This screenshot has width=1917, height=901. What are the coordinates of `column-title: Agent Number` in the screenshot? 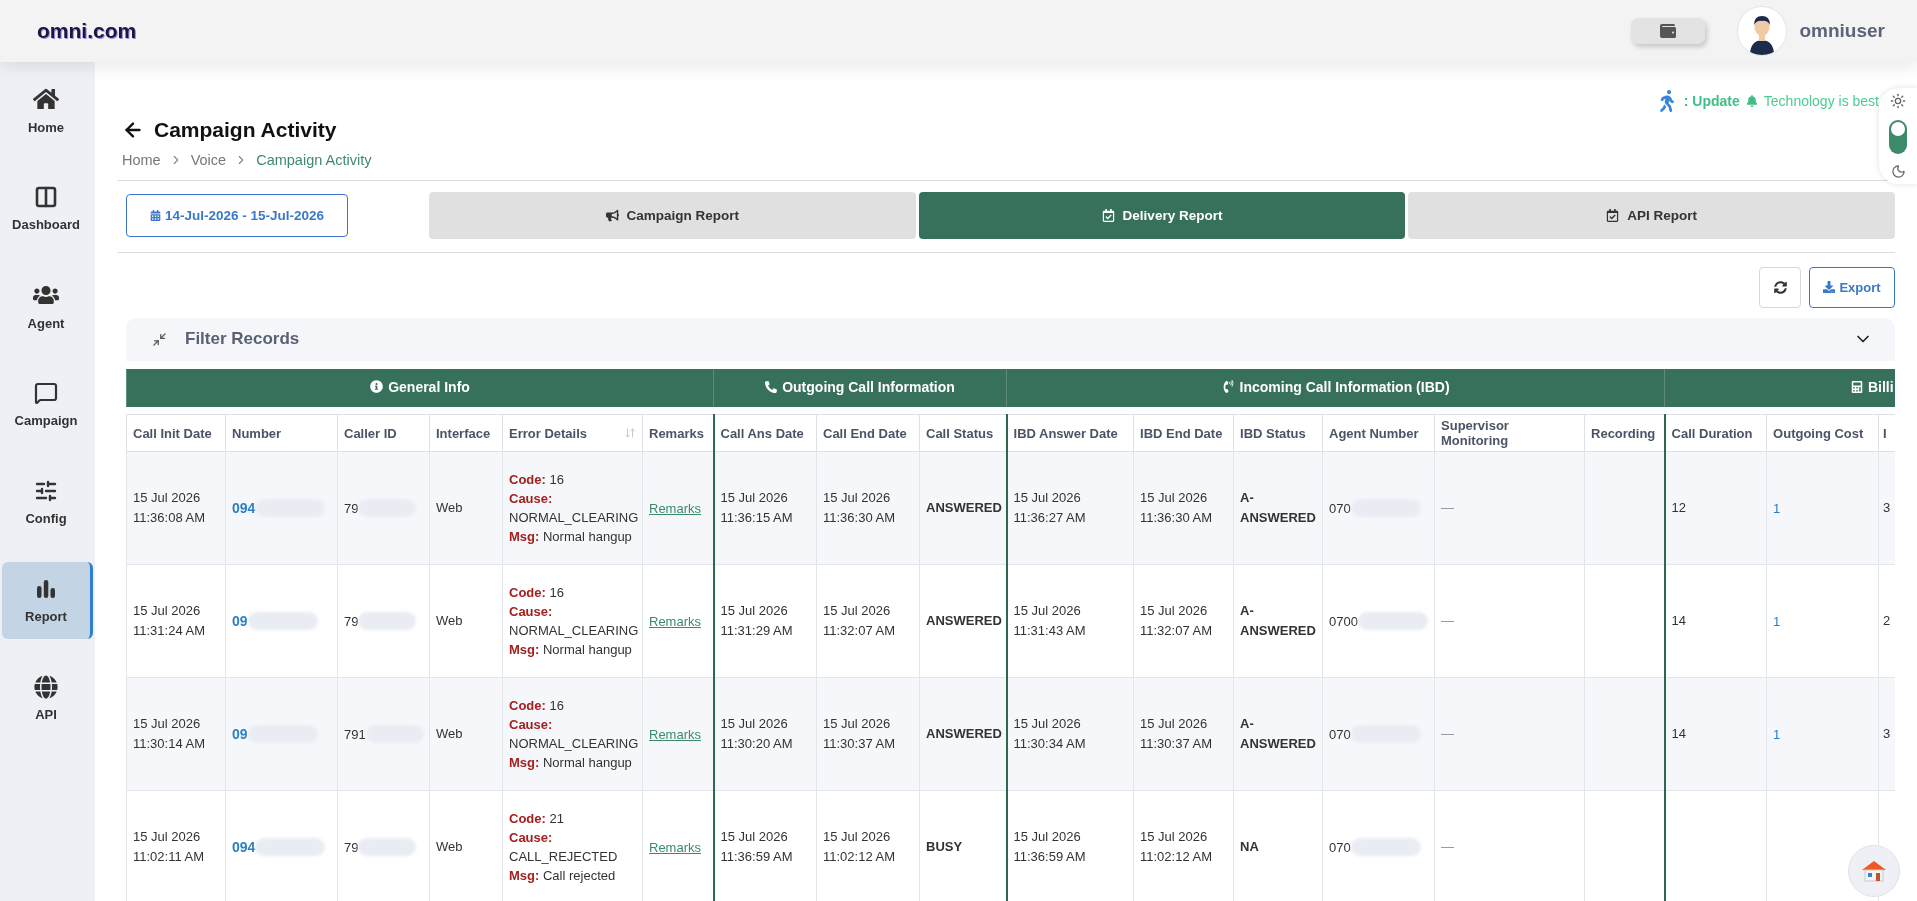 It's located at (1374, 433).